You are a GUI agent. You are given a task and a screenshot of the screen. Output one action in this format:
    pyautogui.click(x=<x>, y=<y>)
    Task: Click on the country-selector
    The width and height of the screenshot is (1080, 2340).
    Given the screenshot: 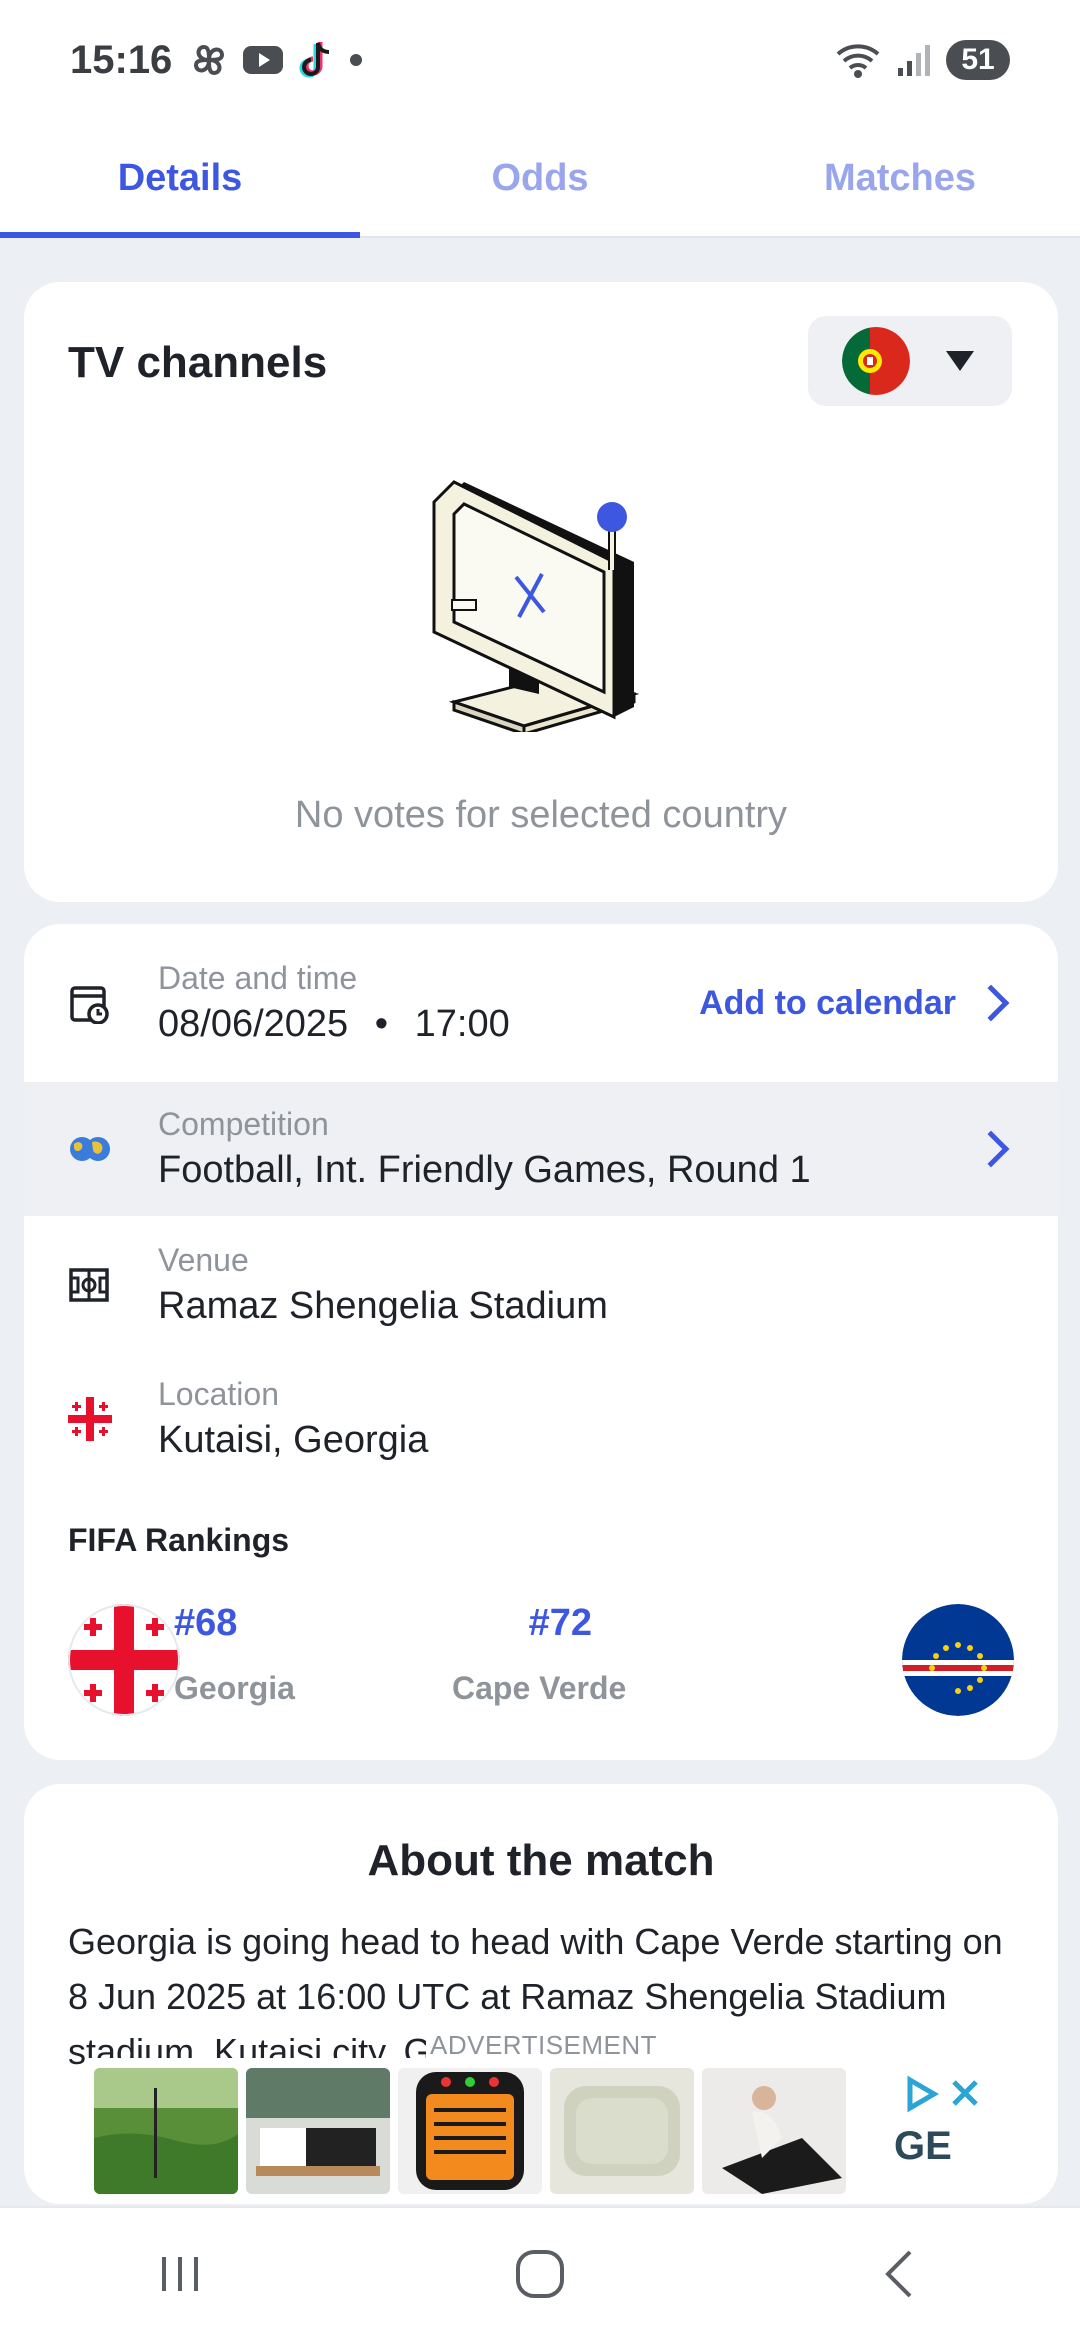 What is the action you would take?
    pyautogui.click(x=910, y=361)
    